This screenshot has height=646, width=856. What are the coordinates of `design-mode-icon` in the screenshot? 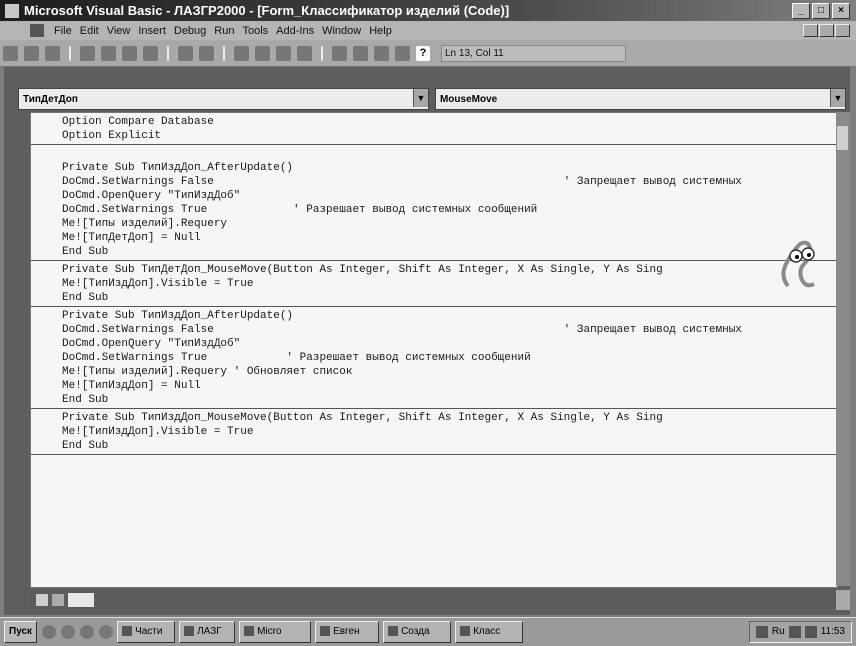 It's located at (304, 53).